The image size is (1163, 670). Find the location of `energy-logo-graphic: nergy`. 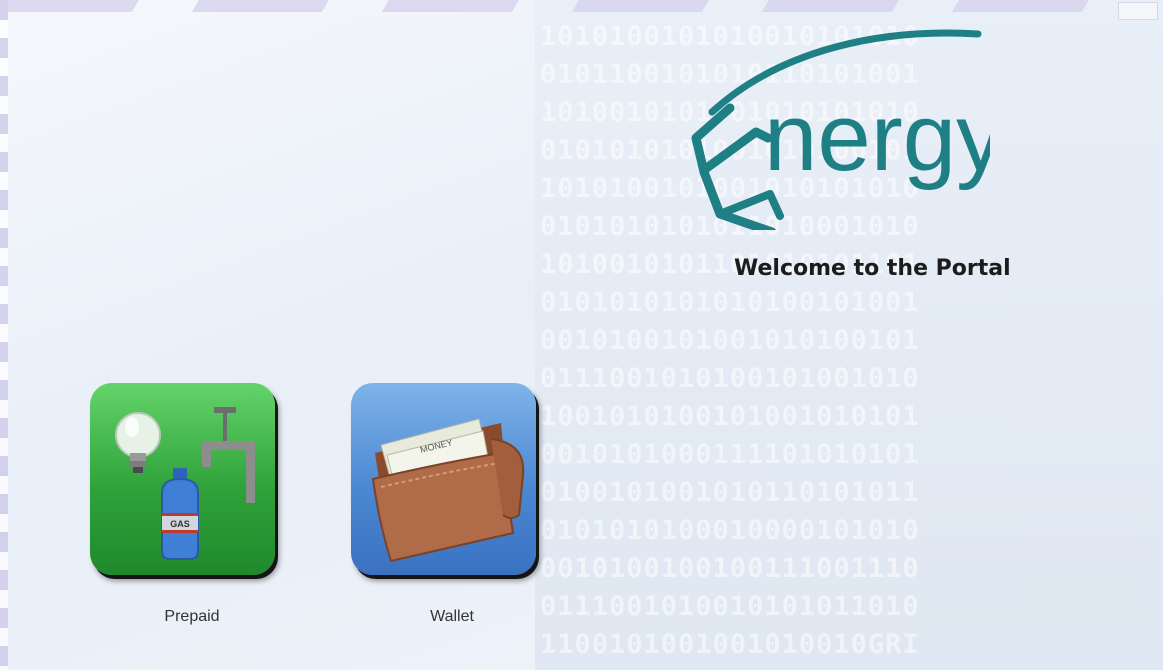

energy-logo-graphic: nergy is located at coordinates (847, 133).